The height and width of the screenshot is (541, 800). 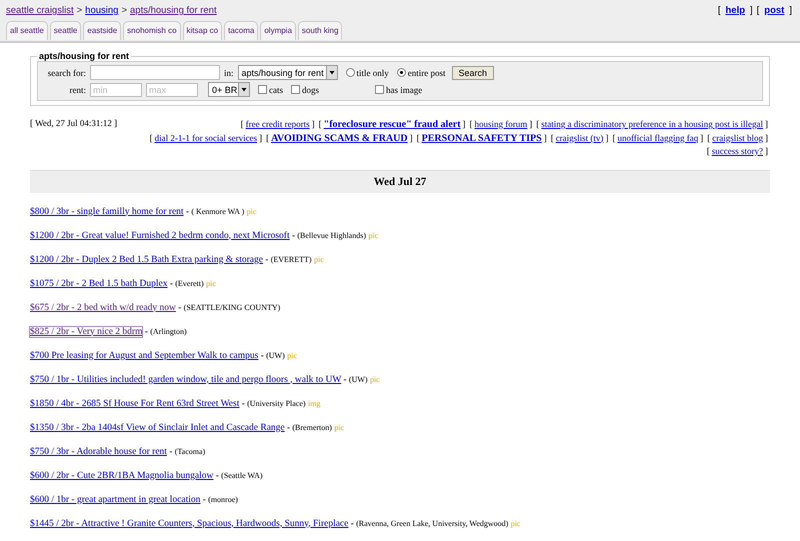 I want to click on radio-label: title only, so click(x=372, y=73).